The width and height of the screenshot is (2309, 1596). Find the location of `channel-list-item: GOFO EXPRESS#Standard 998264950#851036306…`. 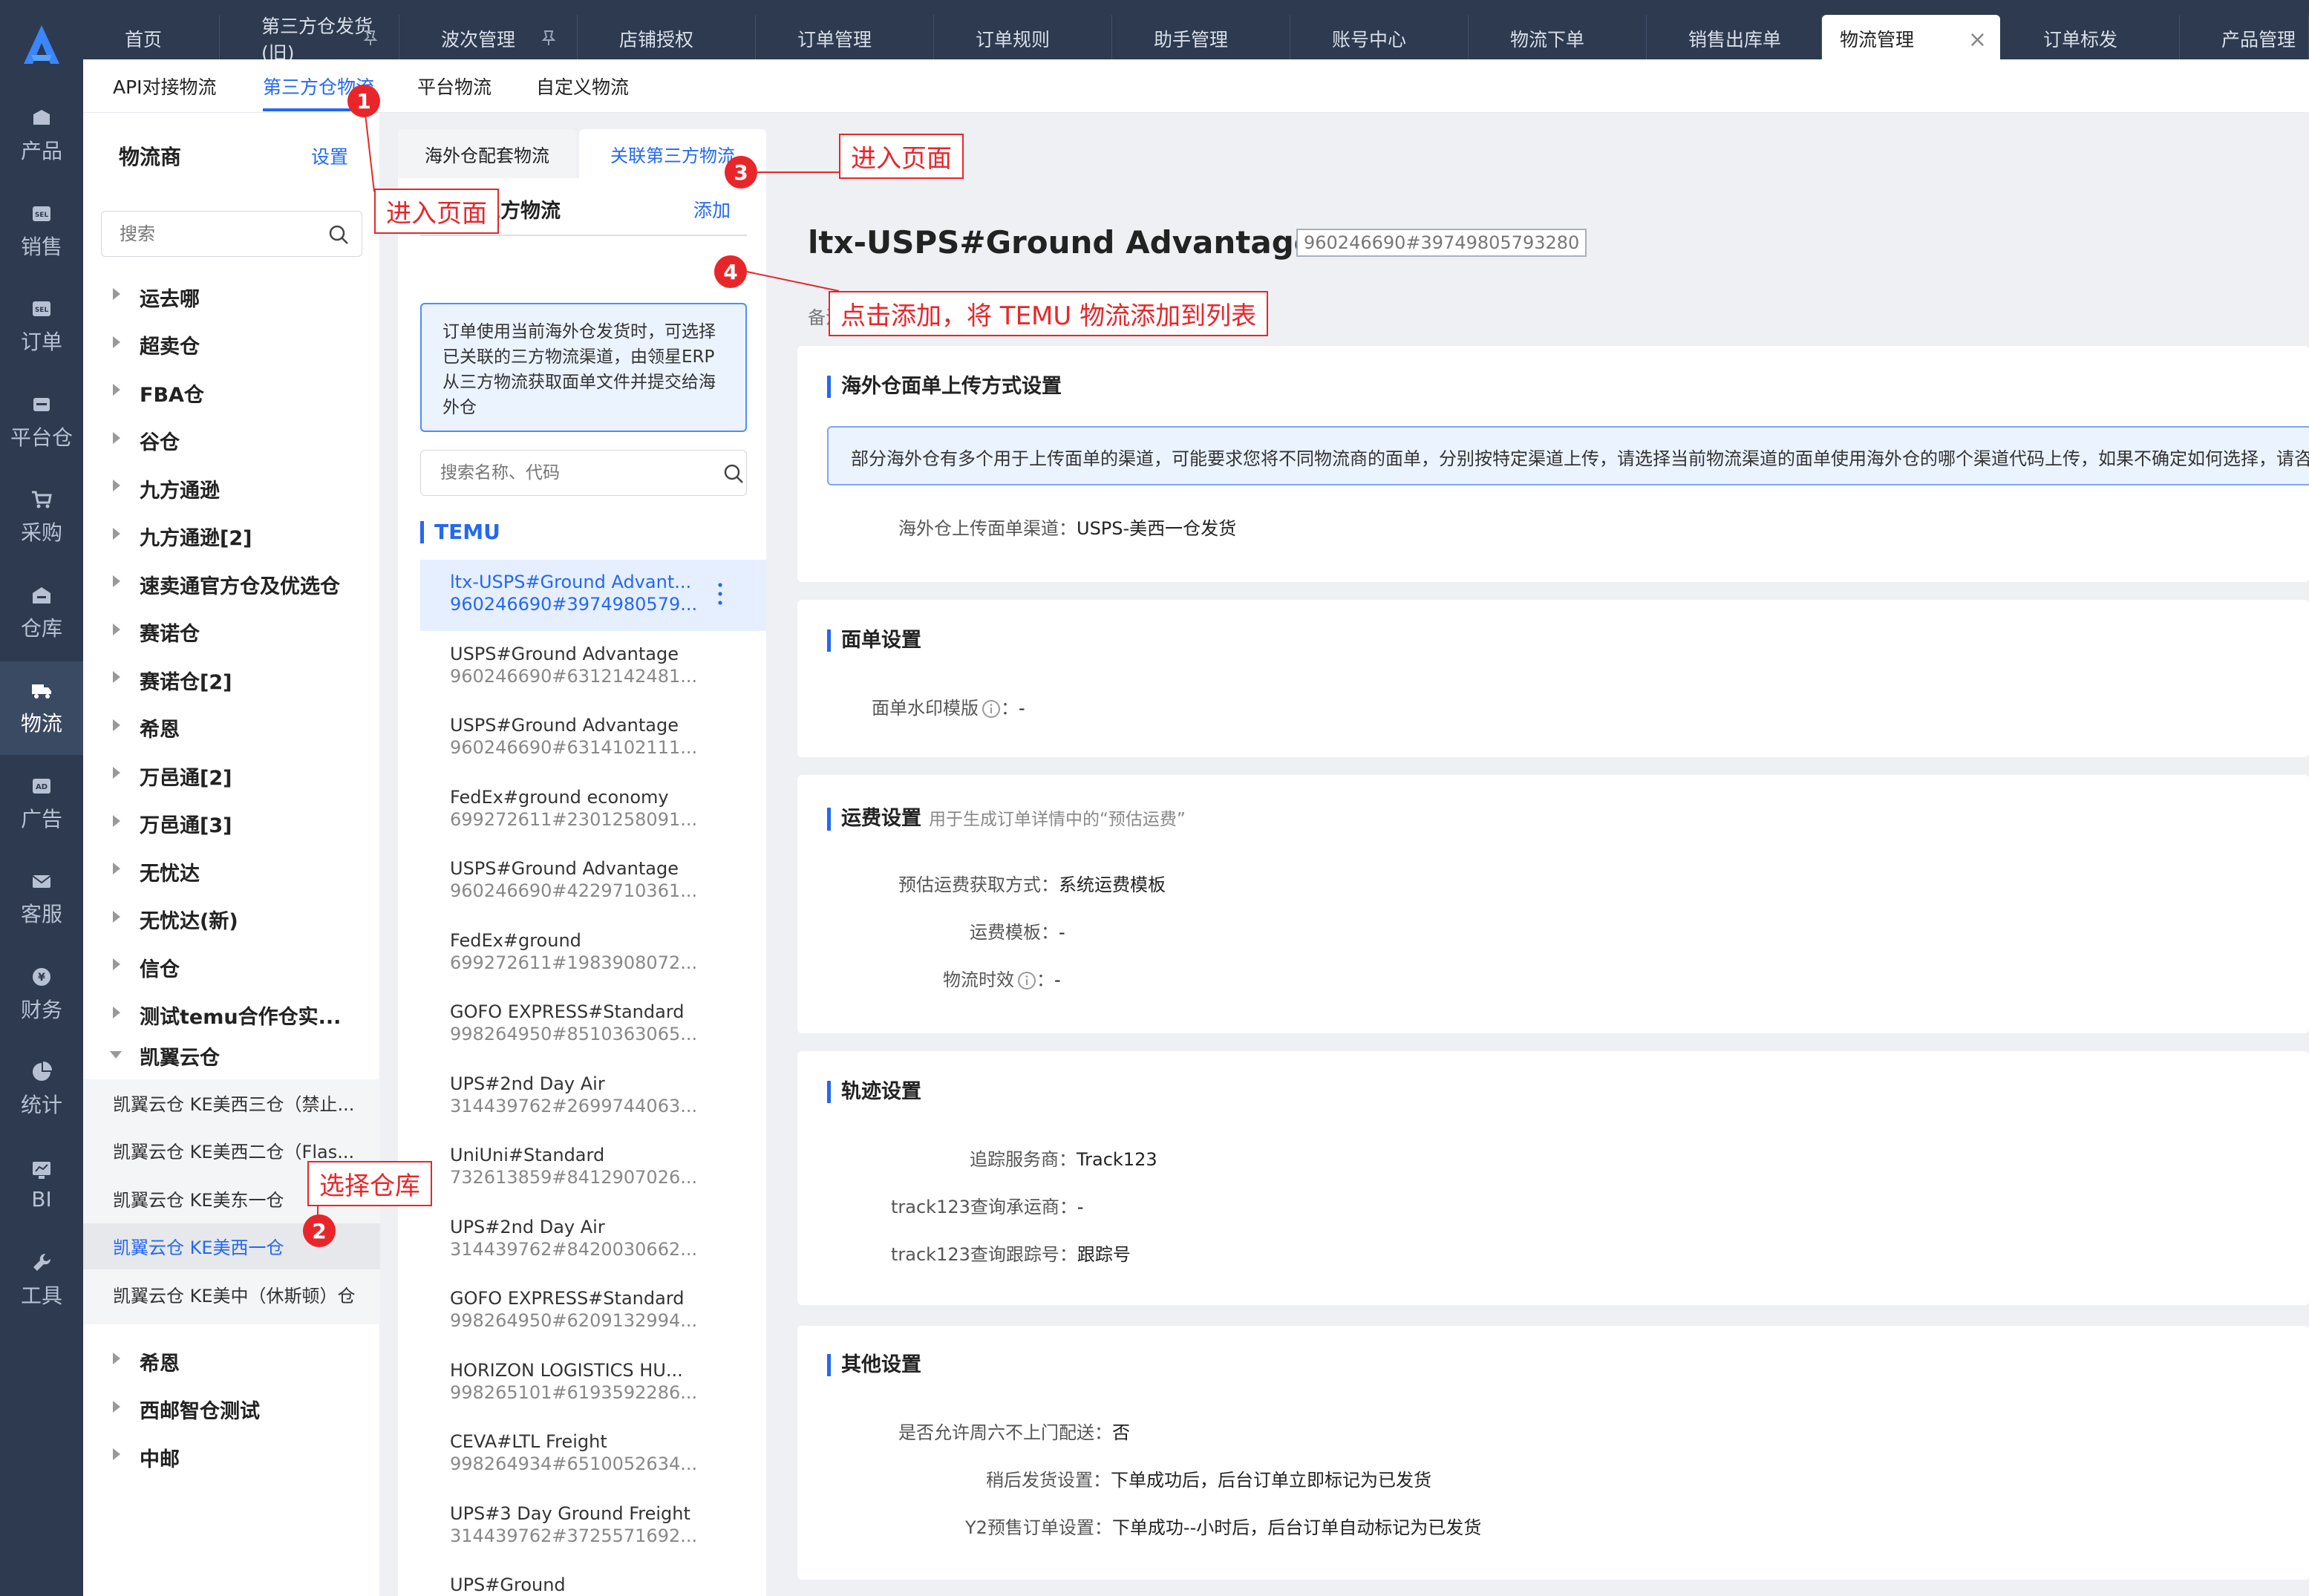

channel-list-item: GOFO EXPRESS#Standard 998264950#851036306… is located at coordinates (593, 1025).